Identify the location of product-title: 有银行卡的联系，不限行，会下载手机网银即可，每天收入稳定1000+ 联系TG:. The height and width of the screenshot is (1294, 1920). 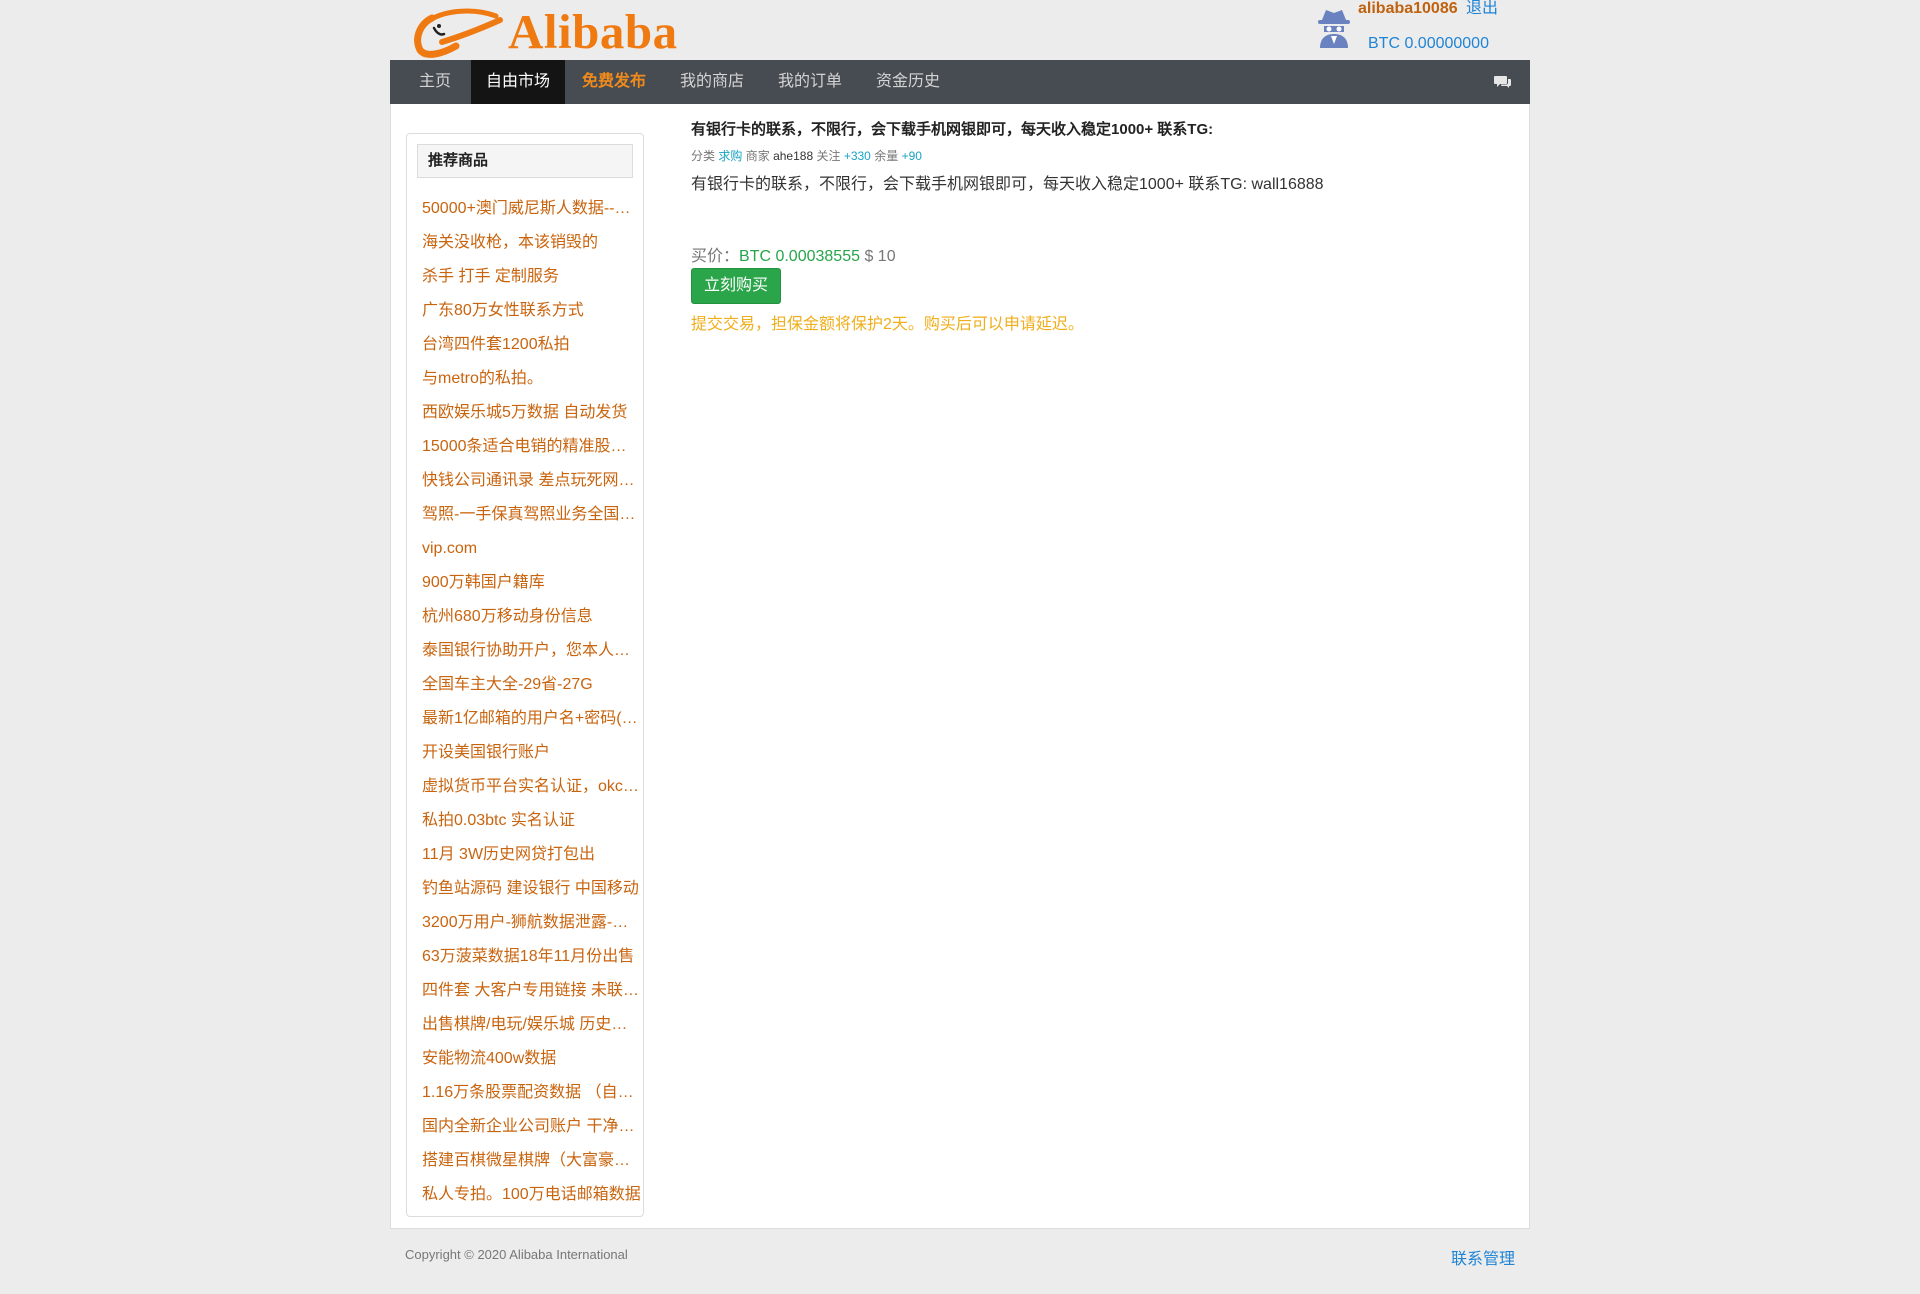
(952, 129).